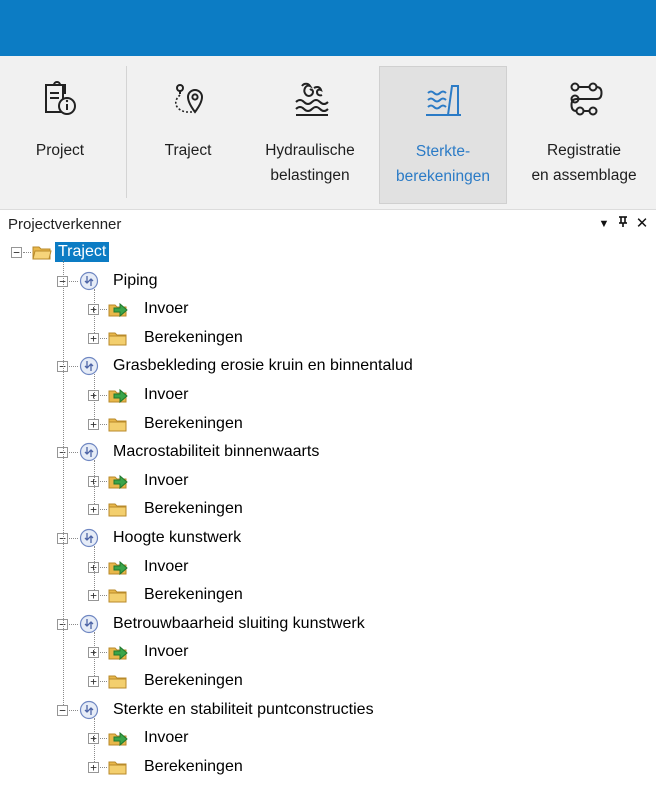 This screenshot has height=802, width=656. I want to click on ribbon-separator, so click(126, 132).